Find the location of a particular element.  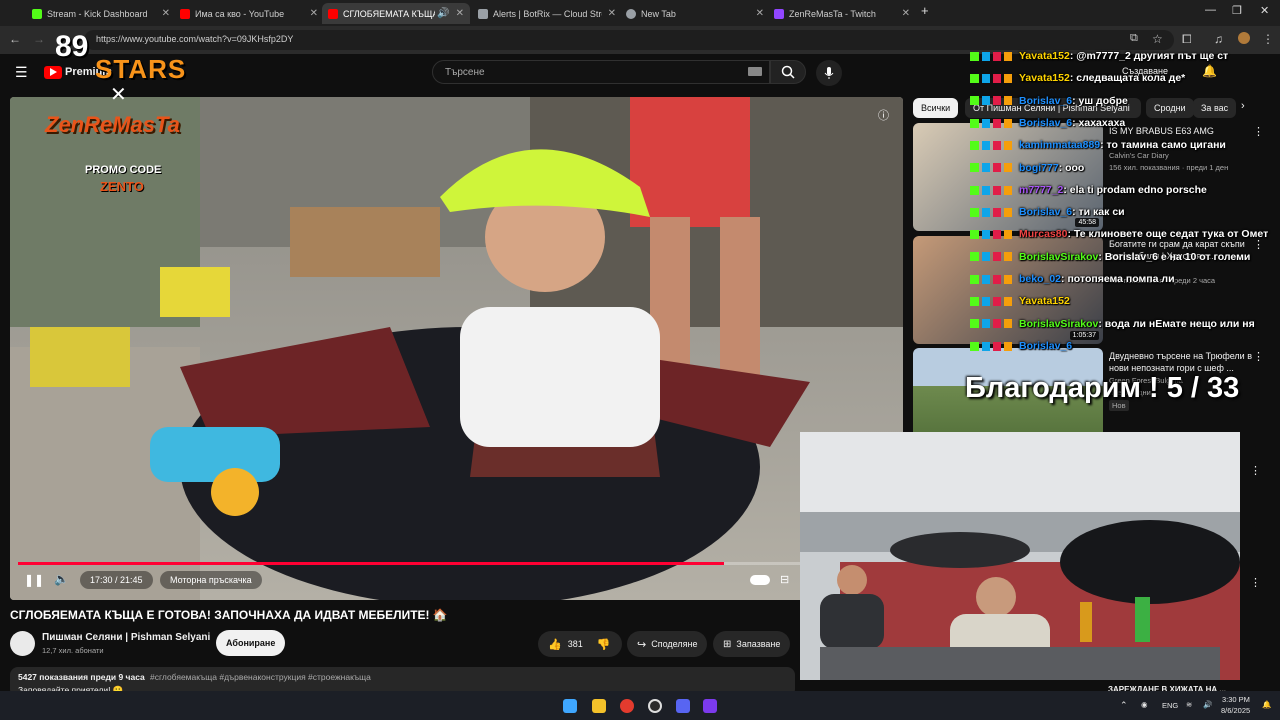

subtitles-icon: ⊟ is located at coordinates (784, 579).